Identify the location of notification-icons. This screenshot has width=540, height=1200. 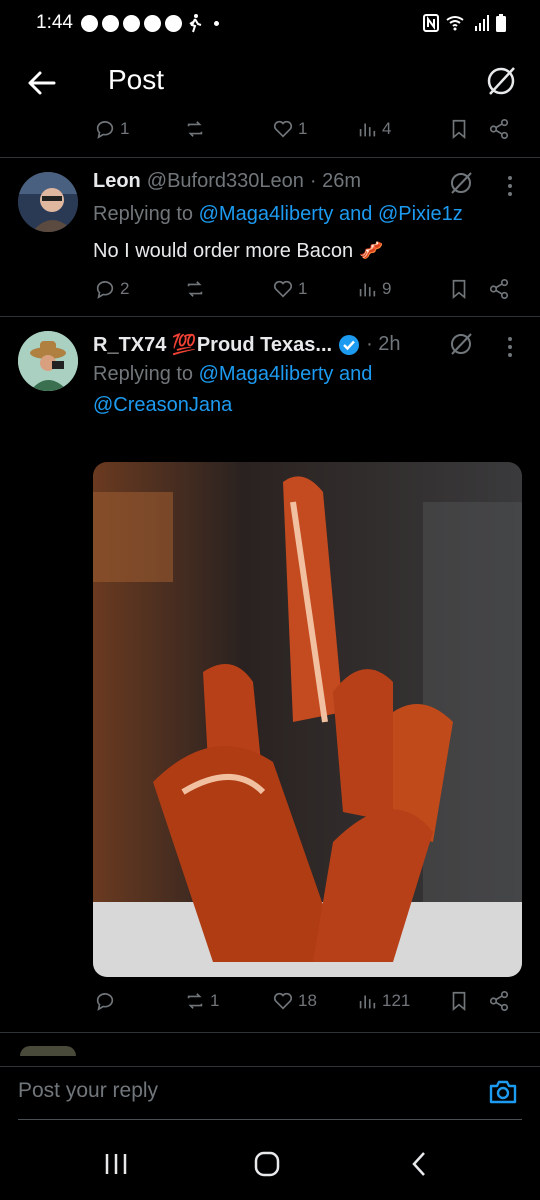
(149, 23).